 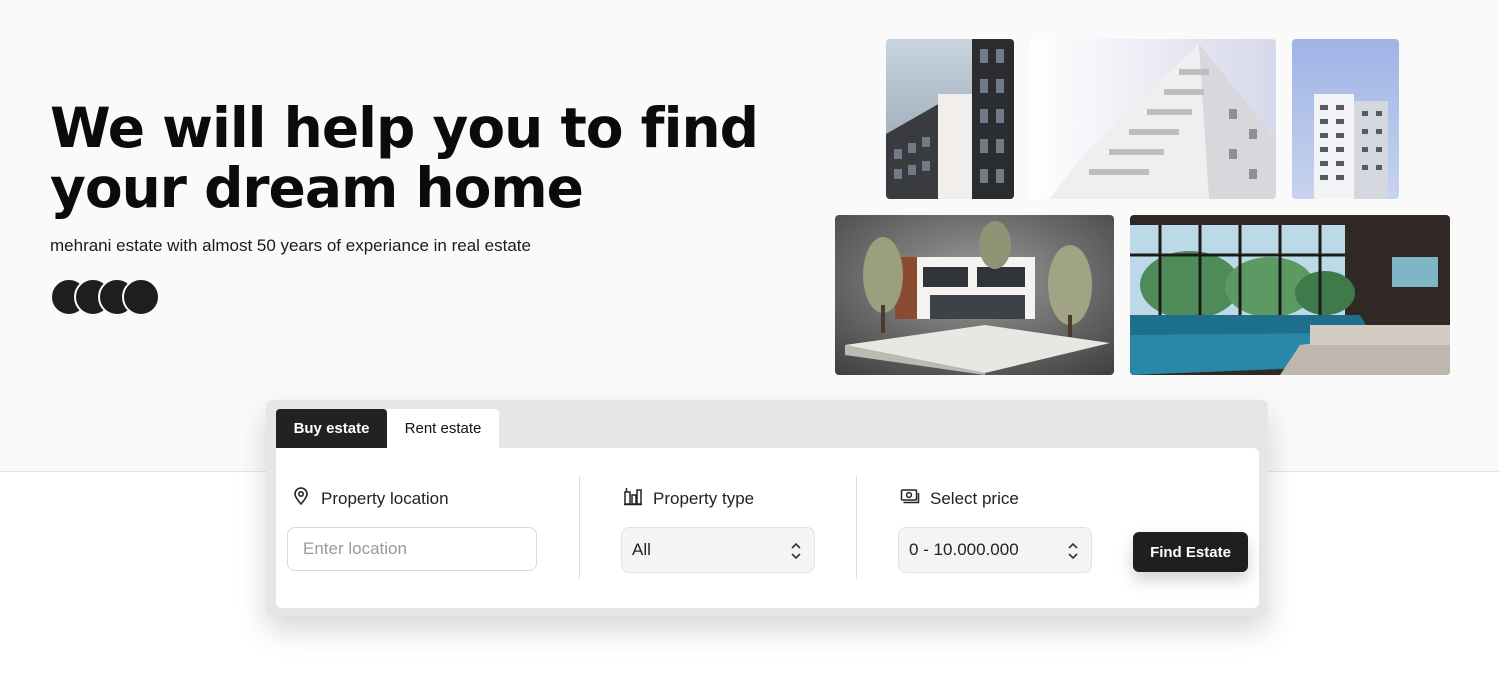 I want to click on property-location-text: Property location, so click(x=385, y=498).